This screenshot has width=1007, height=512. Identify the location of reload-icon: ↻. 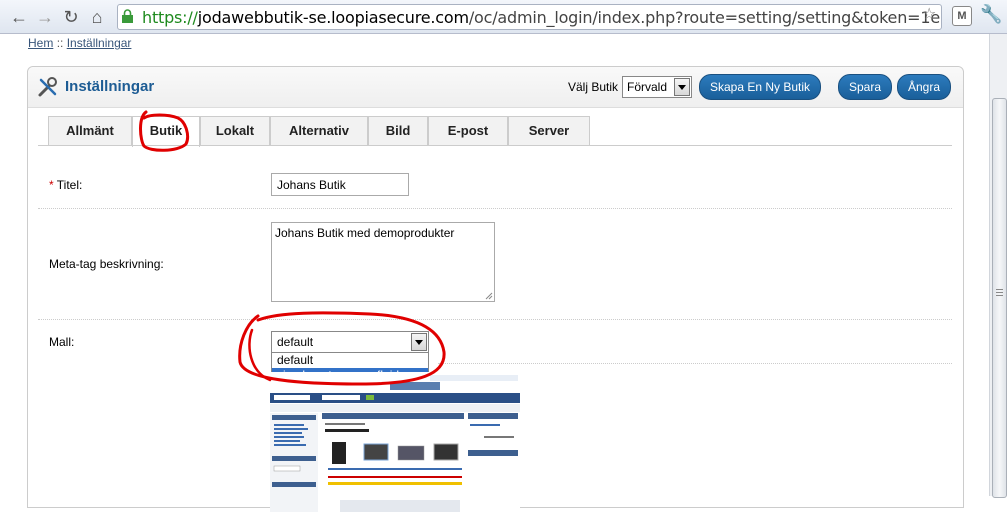
(71, 17).